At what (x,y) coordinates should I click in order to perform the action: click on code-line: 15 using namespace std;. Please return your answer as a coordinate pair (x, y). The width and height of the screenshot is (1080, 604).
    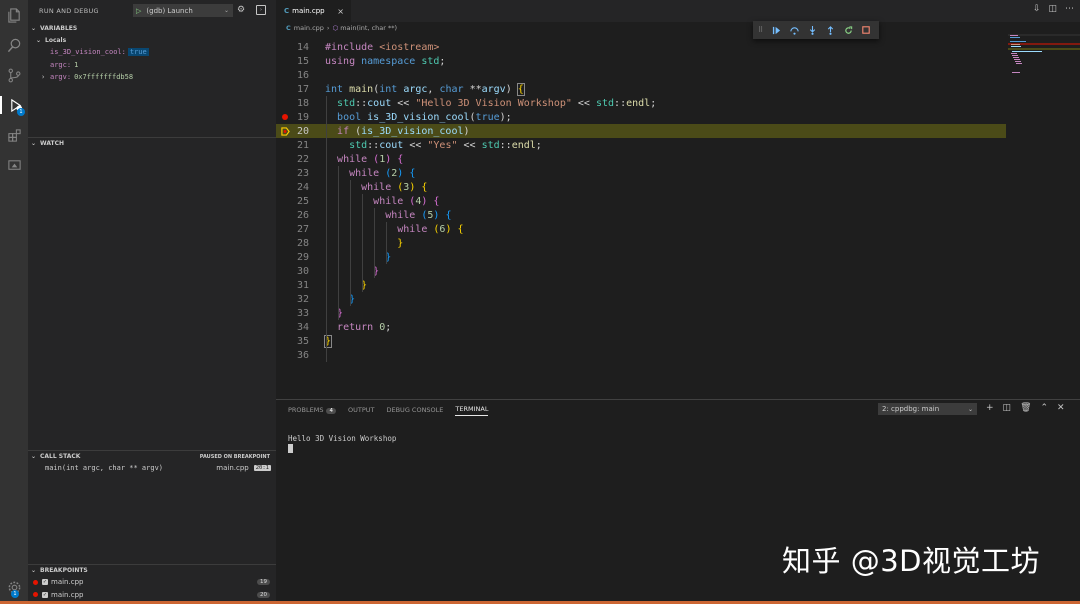
    Looking at the image, I should click on (641, 61).